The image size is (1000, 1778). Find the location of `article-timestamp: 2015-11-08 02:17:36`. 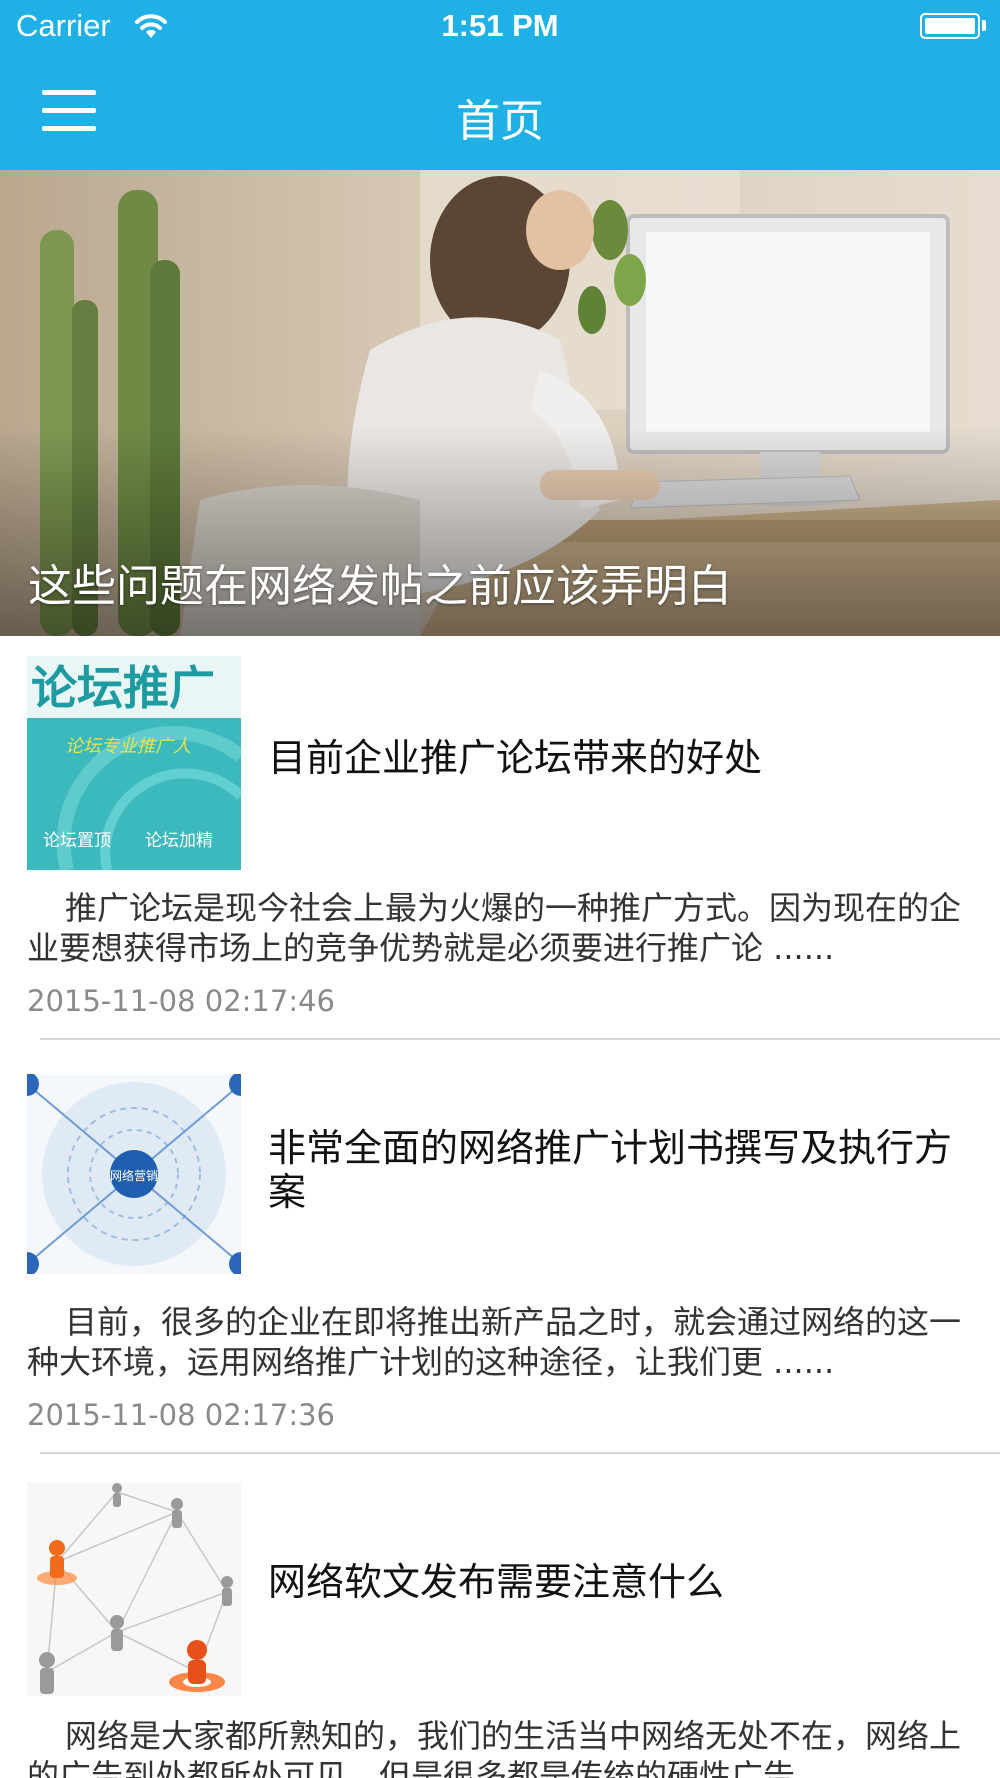

article-timestamp: 2015-11-08 02:17:36 is located at coordinates (181, 1415).